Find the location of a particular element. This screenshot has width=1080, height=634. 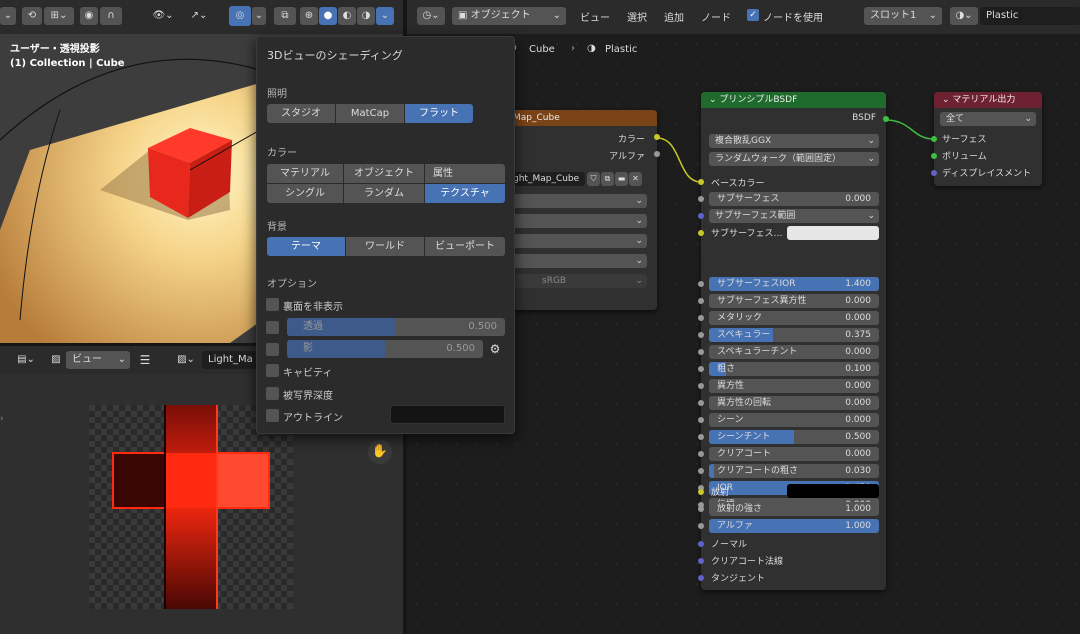

shading-popover-chevron-icon: ⌄ is located at coordinates (385, 16).